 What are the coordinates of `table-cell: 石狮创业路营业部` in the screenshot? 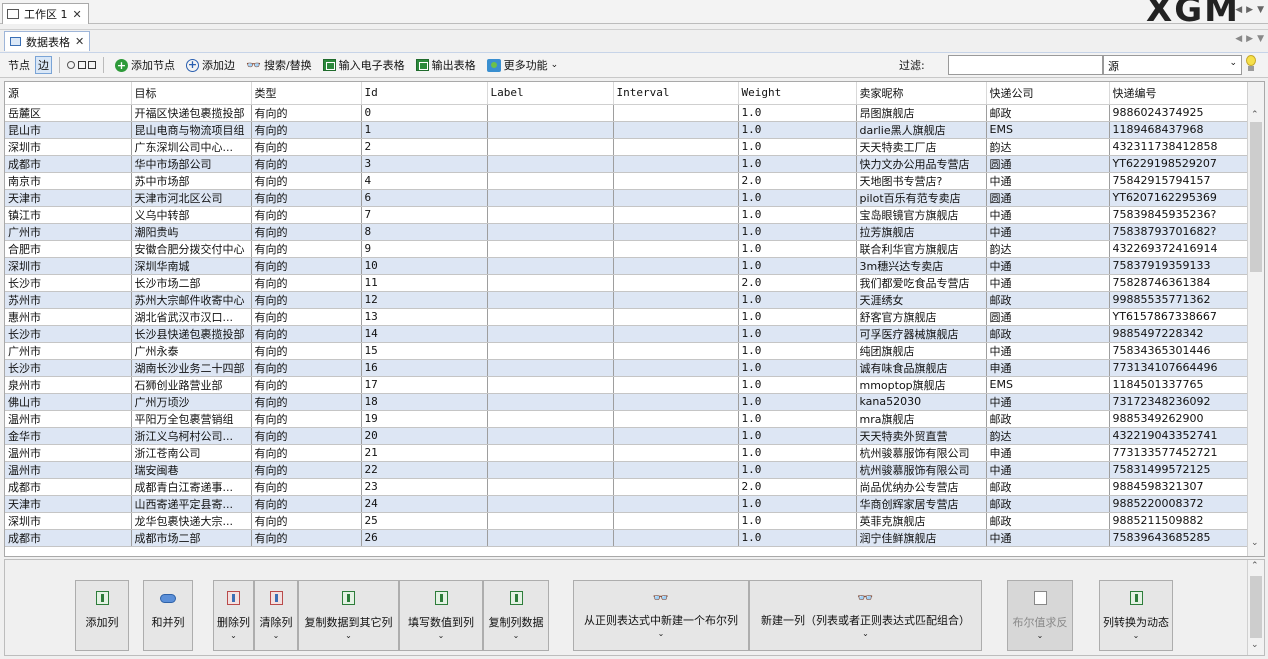 It's located at (191, 385).